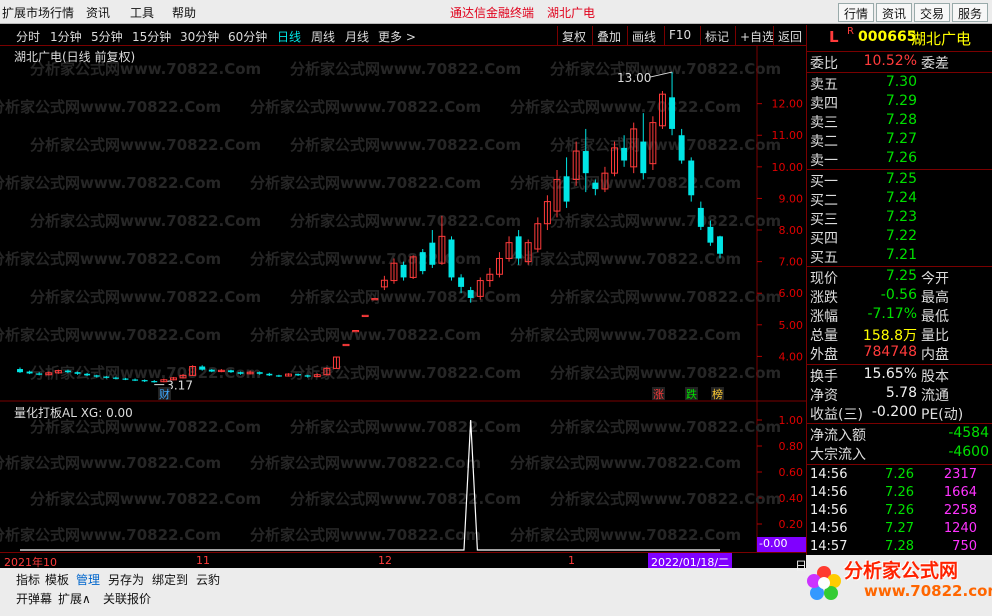 The image size is (992, 616). Describe the element at coordinates (824, 64) in the screenshot. I see `weibi-label: 委比` at that location.